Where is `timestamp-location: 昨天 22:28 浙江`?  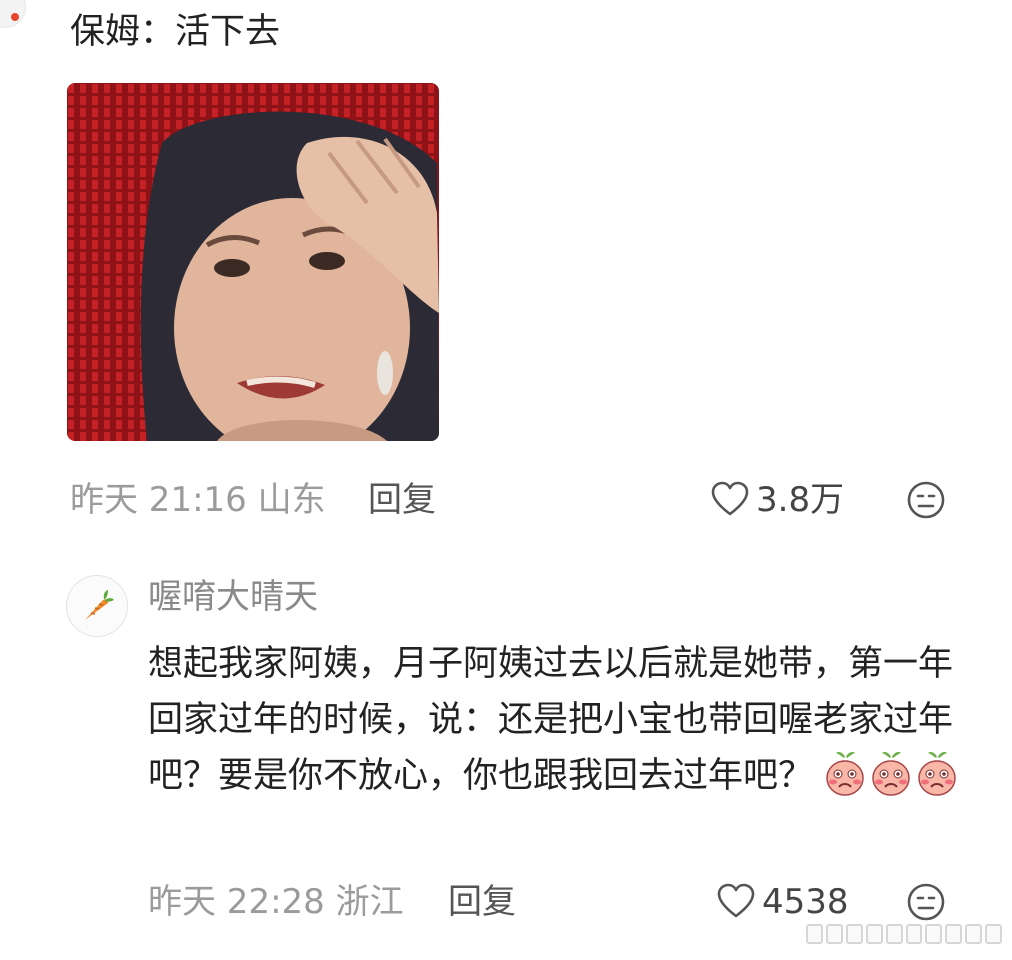
timestamp-location: 昨天 22:28 浙江 is located at coordinates (276, 902).